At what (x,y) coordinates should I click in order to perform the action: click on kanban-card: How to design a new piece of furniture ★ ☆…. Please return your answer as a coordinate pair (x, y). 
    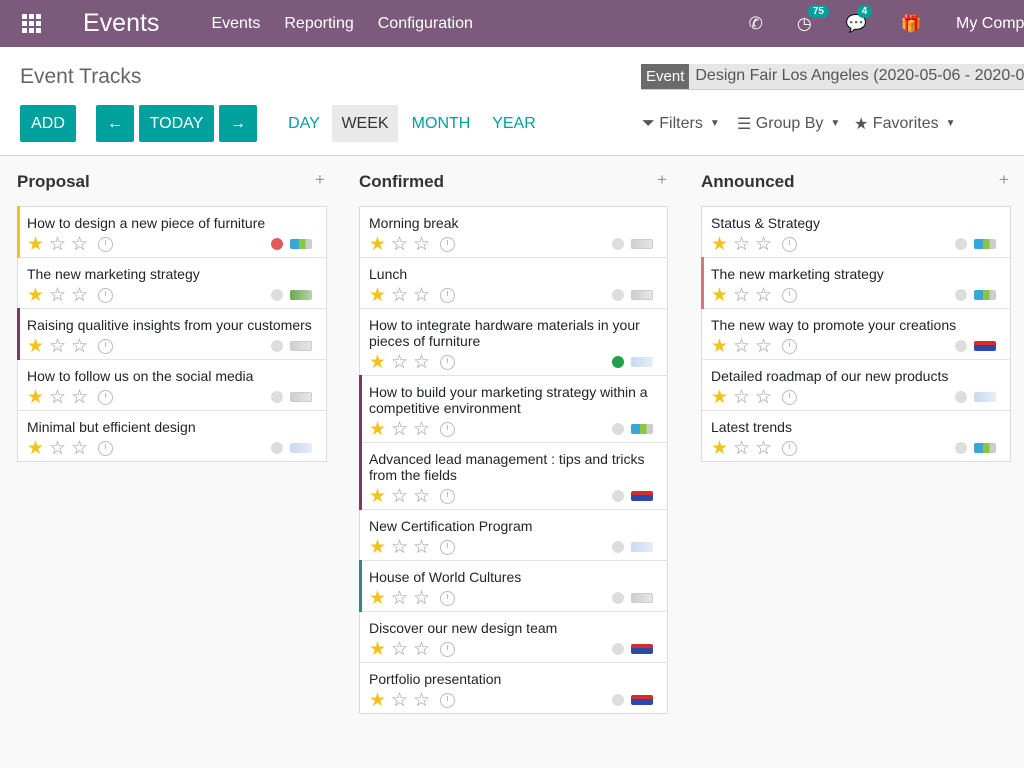
    Looking at the image, I should click on (171, 232).